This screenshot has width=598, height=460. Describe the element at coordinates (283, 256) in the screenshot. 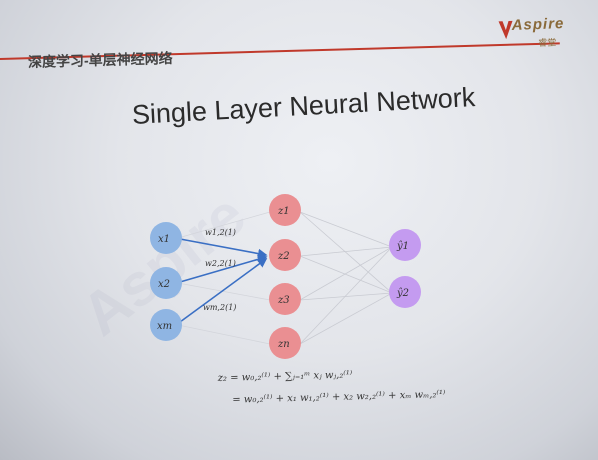

I see `hidden-label-z2: z2` at that location.